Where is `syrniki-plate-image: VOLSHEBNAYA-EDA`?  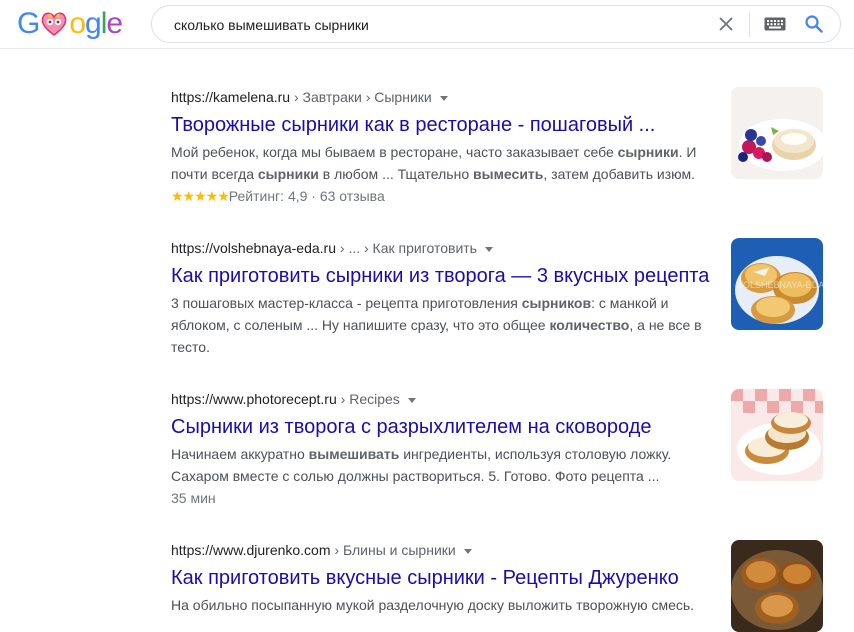 syrniki-plate-image: VOLSHEBNAYA-EDA is located at coordinates (777, 284).